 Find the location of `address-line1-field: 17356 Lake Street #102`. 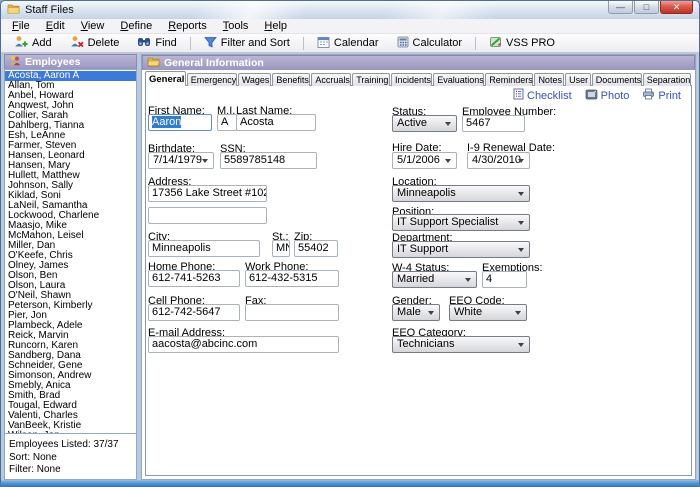

address-line1-field: 17356 Lake Street #102 is located at coordinates (207, 193).